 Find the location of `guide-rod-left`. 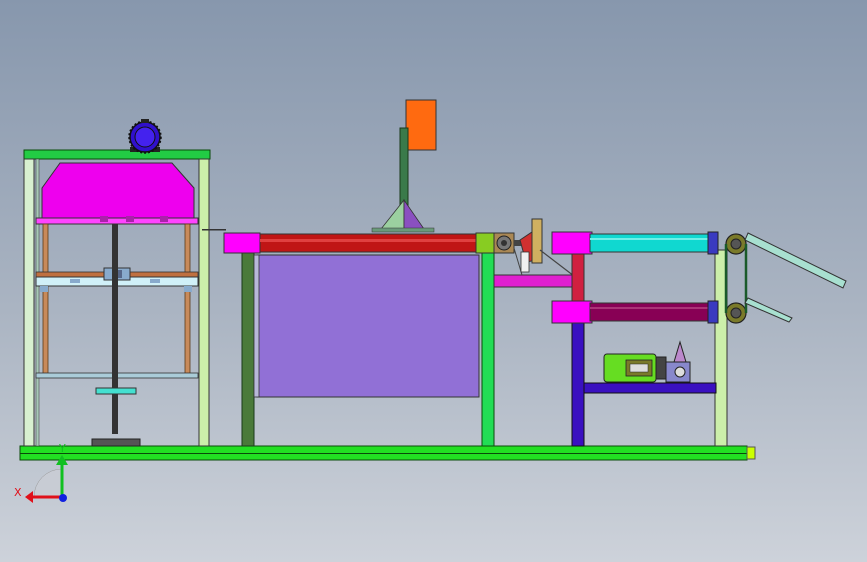

guide-rod-left is located at coordinates (45, 299).